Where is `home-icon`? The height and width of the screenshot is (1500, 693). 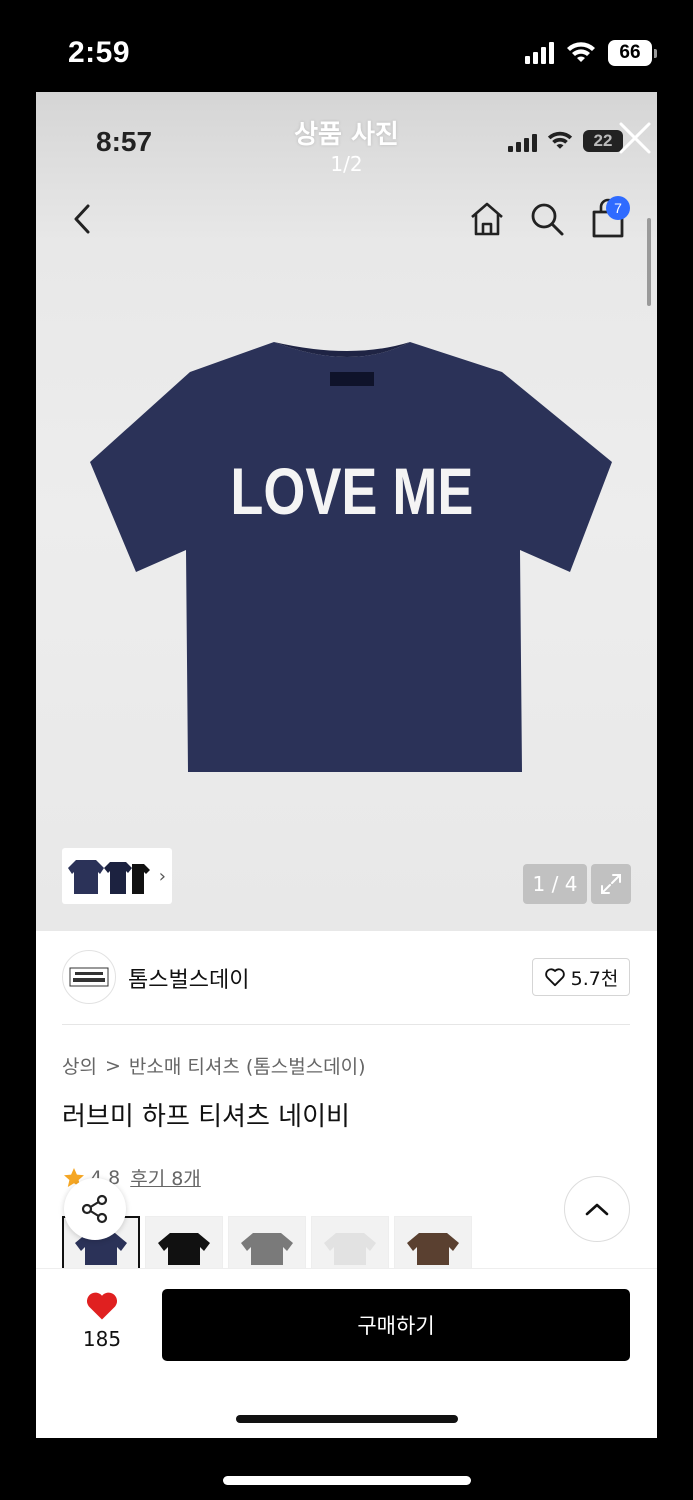 home-icon is located at coordinates (487, 219).